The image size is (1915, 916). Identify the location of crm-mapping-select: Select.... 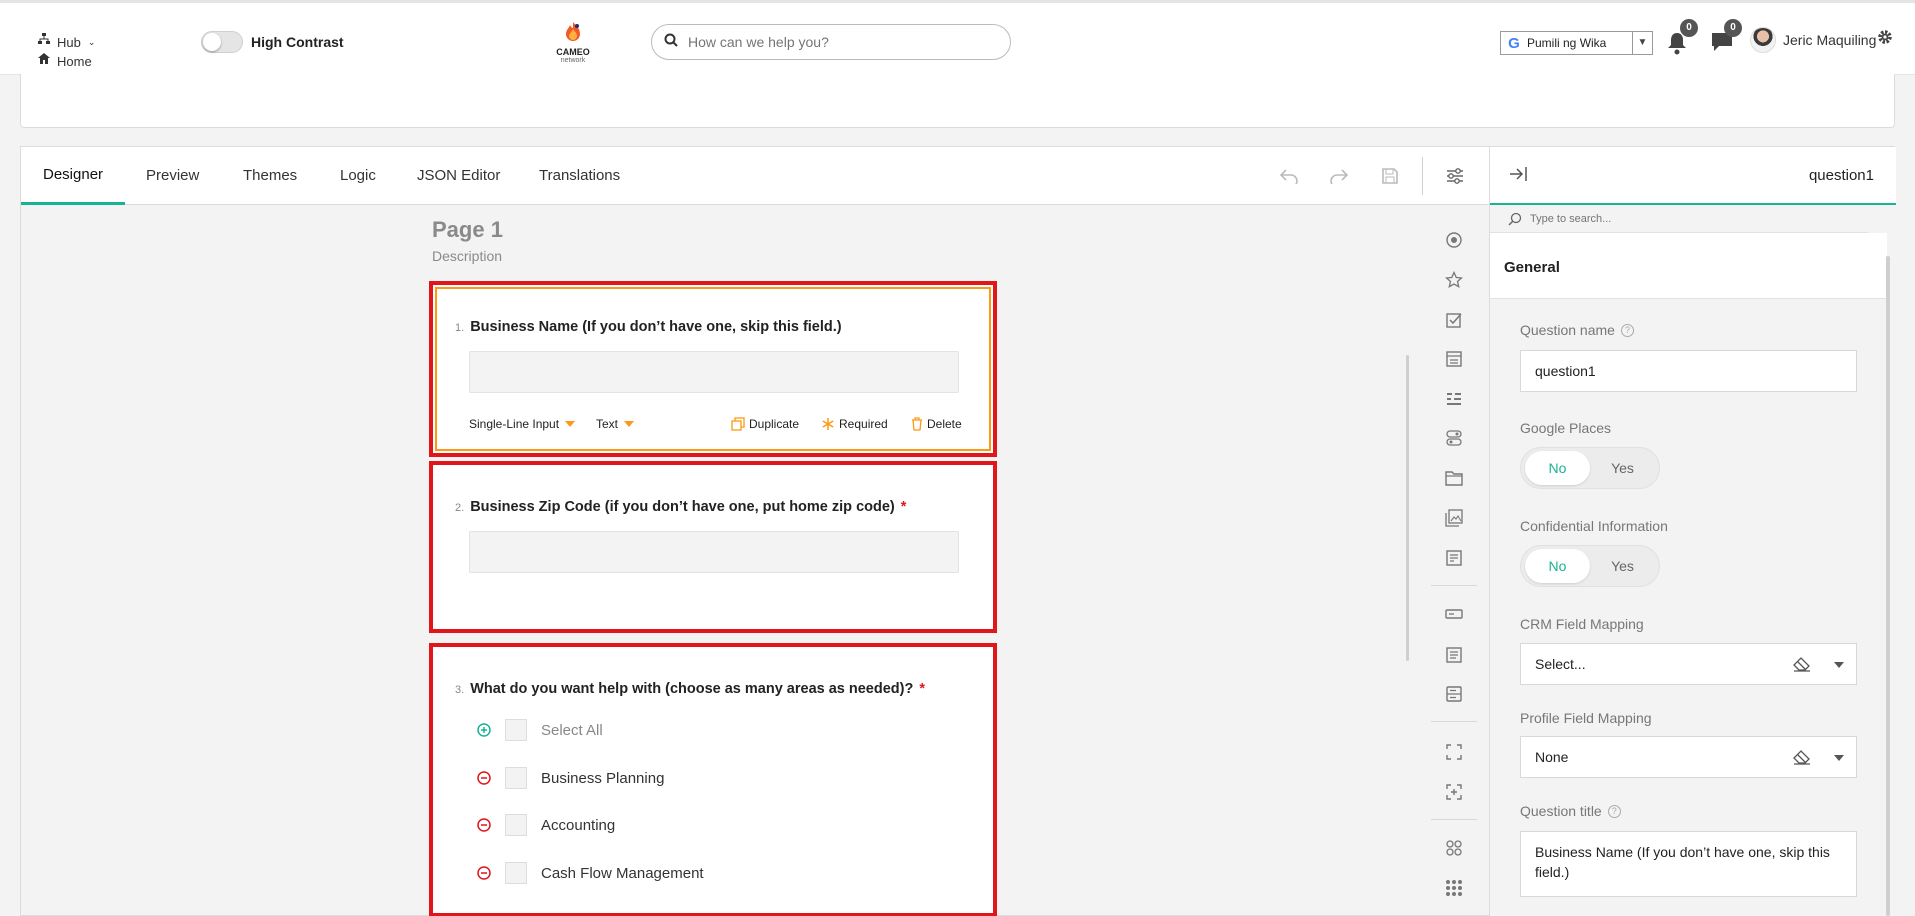
(1688, 664).